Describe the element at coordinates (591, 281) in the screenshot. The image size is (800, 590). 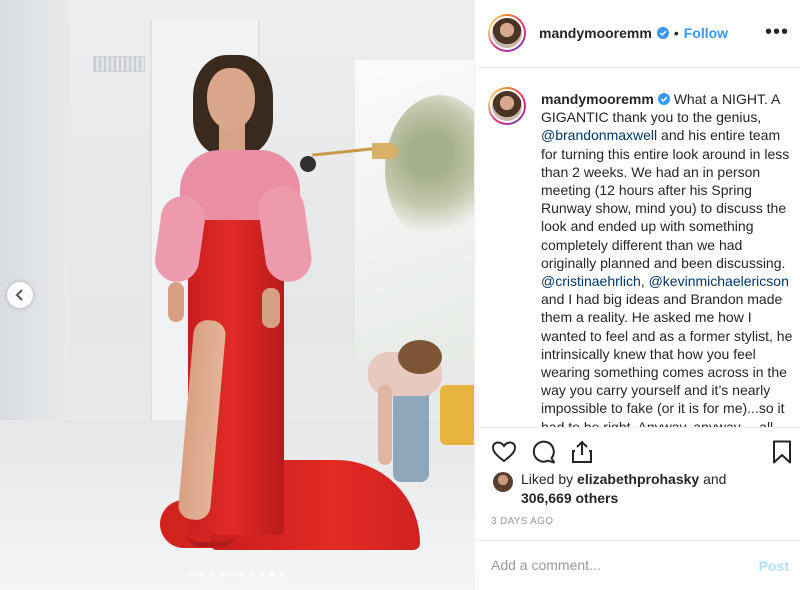
I see `caption-mention: @cristinaehrlich` at that location.